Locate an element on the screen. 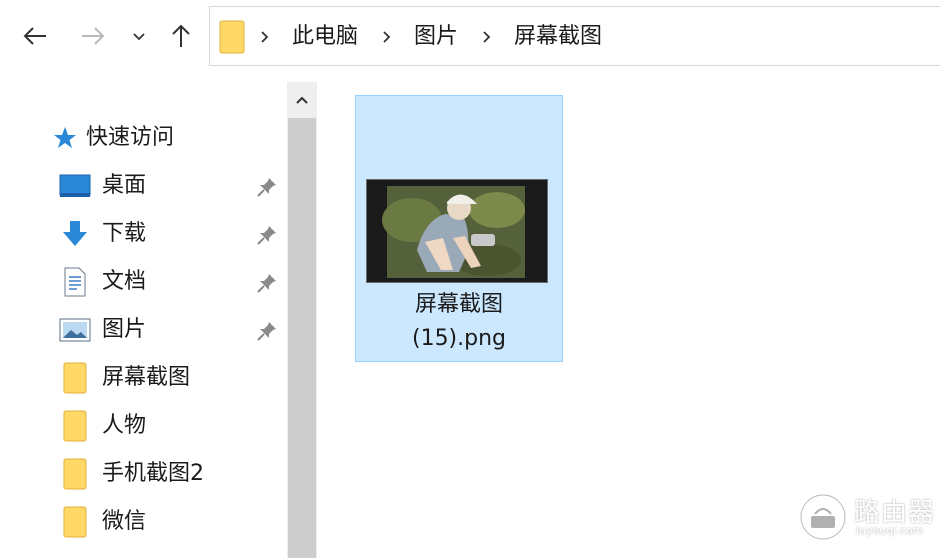  scrollbar-thumb is located at coordinates (302, 338).